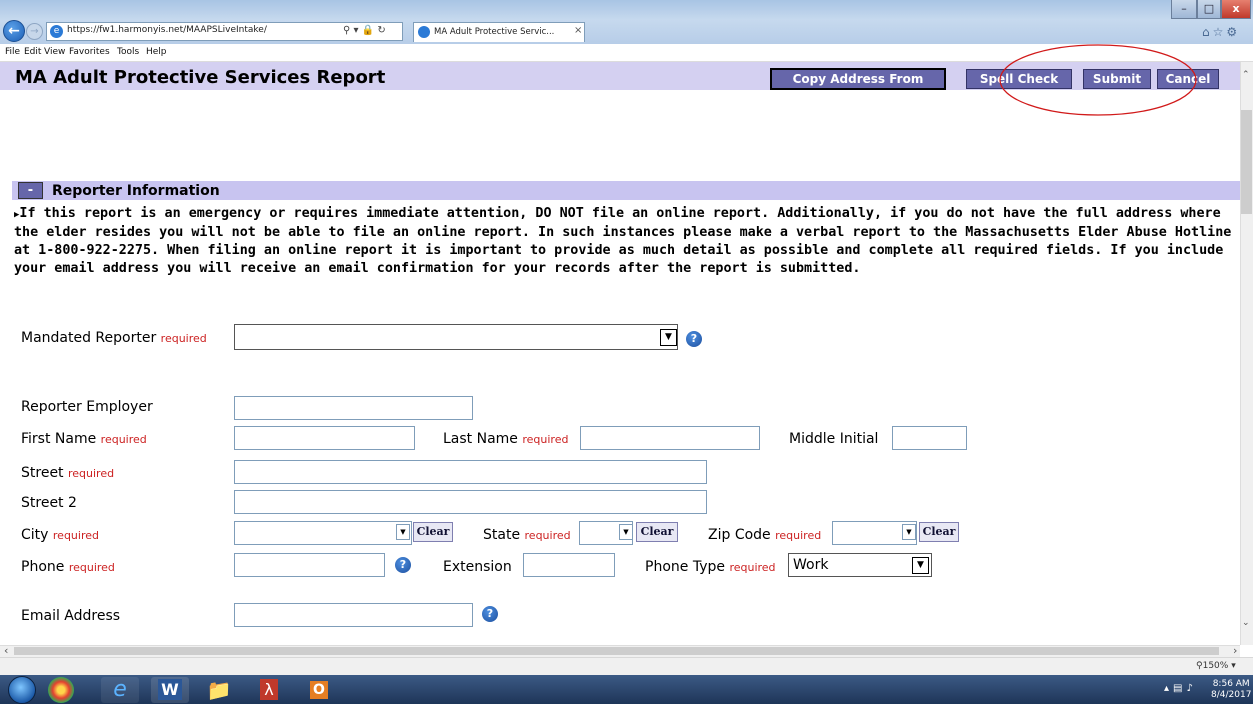  I want to click on scroll-left-icon: ‹, so click(6, 650).